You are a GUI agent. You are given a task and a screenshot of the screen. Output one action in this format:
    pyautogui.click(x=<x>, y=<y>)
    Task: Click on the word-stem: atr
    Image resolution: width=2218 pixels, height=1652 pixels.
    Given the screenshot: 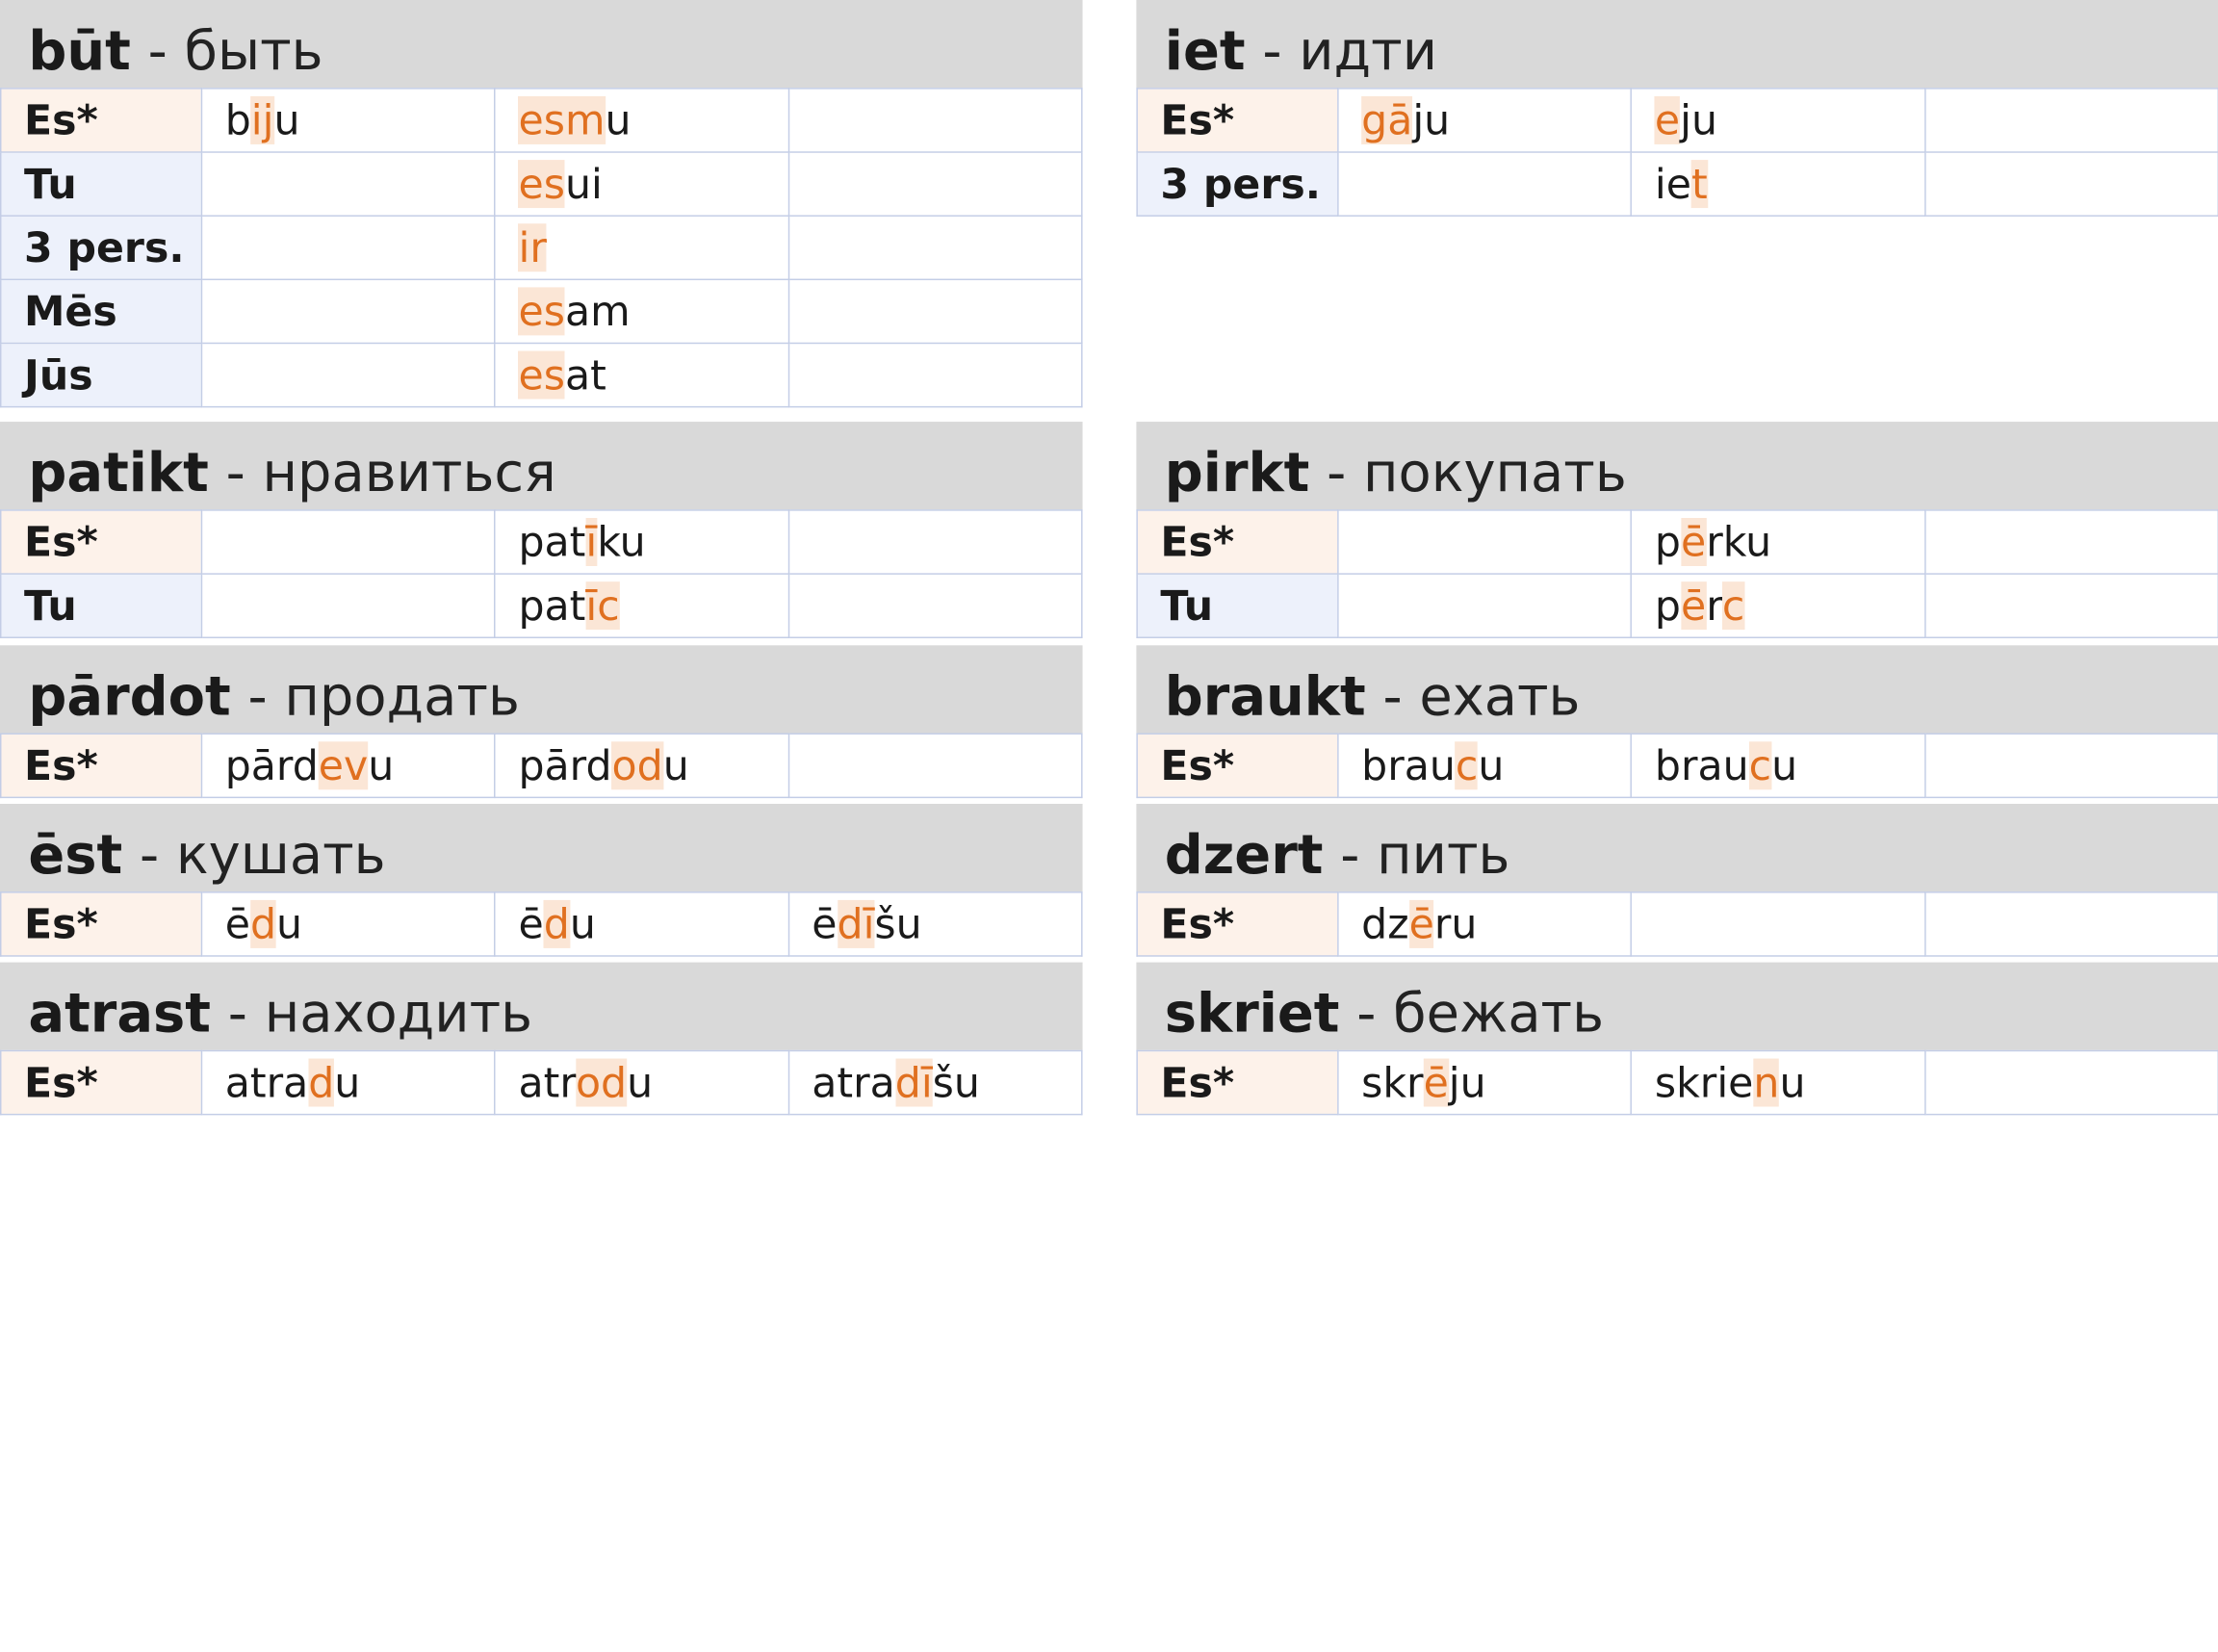 What is the action you would take?
    pyautogui.click(x=547, y=1082)
    